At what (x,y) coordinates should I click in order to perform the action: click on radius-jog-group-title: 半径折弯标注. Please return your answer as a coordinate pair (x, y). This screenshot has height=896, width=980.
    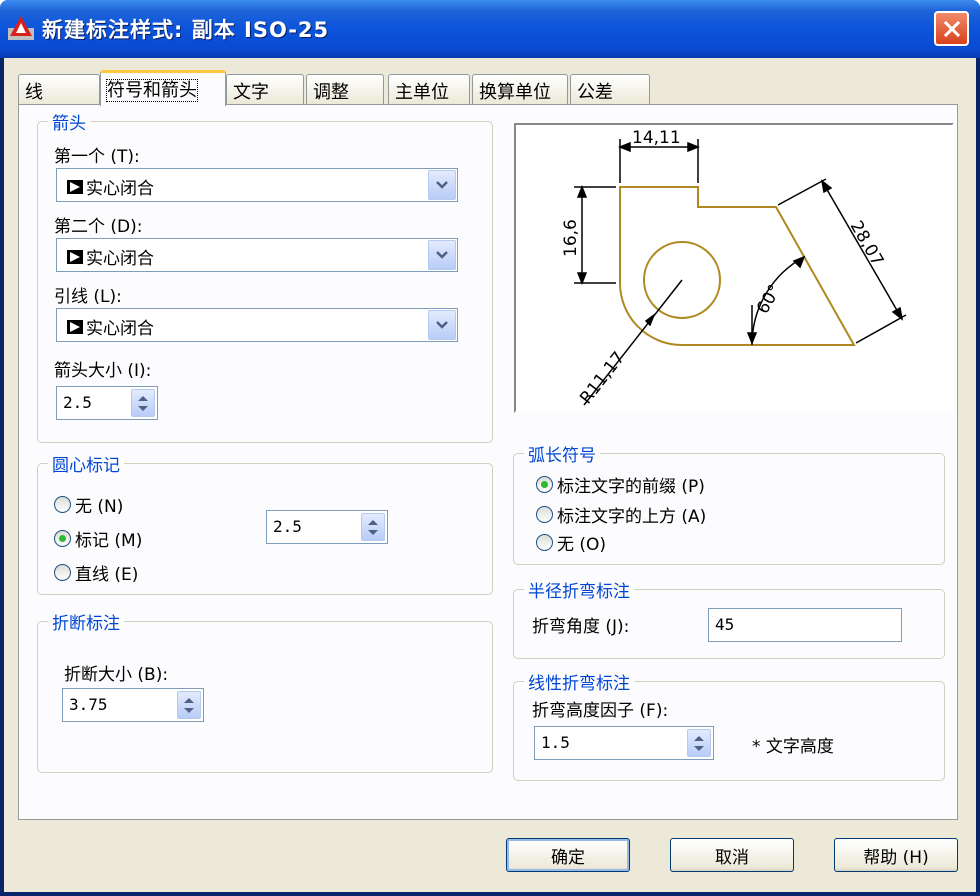
    Looking at the image, I should click on (579, 589).